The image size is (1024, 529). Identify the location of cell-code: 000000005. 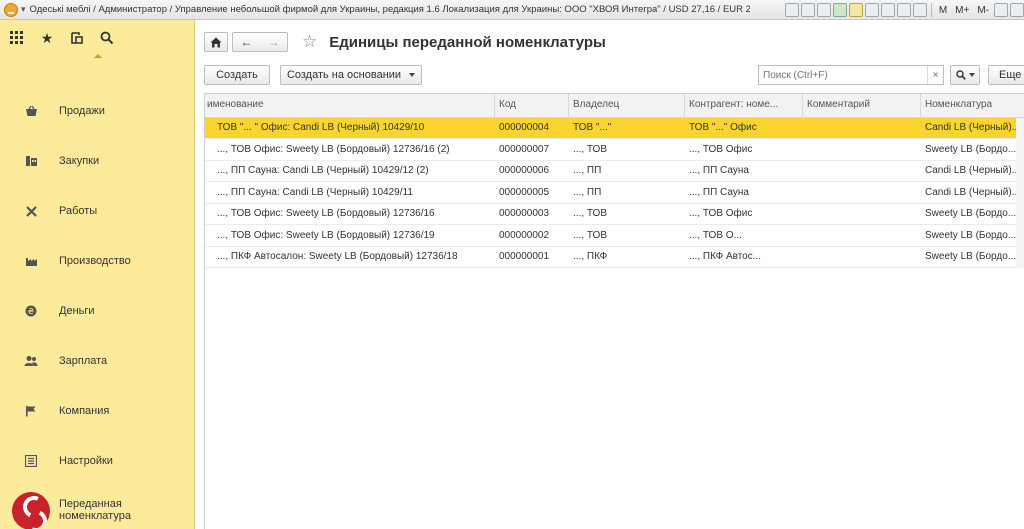
(524, 192).